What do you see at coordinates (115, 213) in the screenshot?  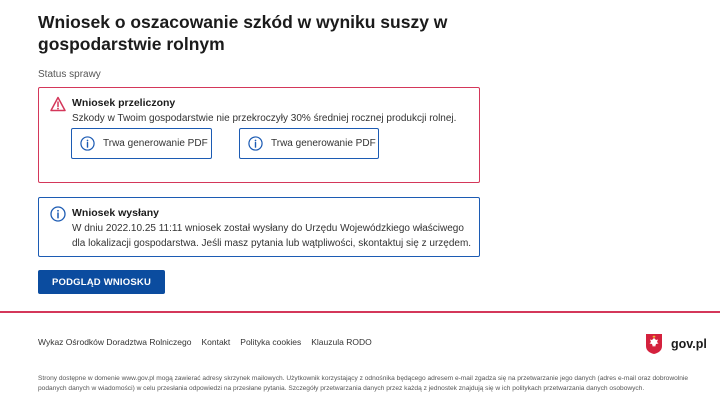 I see `alert-heading: Wniosek wysłany` at bounding box center [115, 213].